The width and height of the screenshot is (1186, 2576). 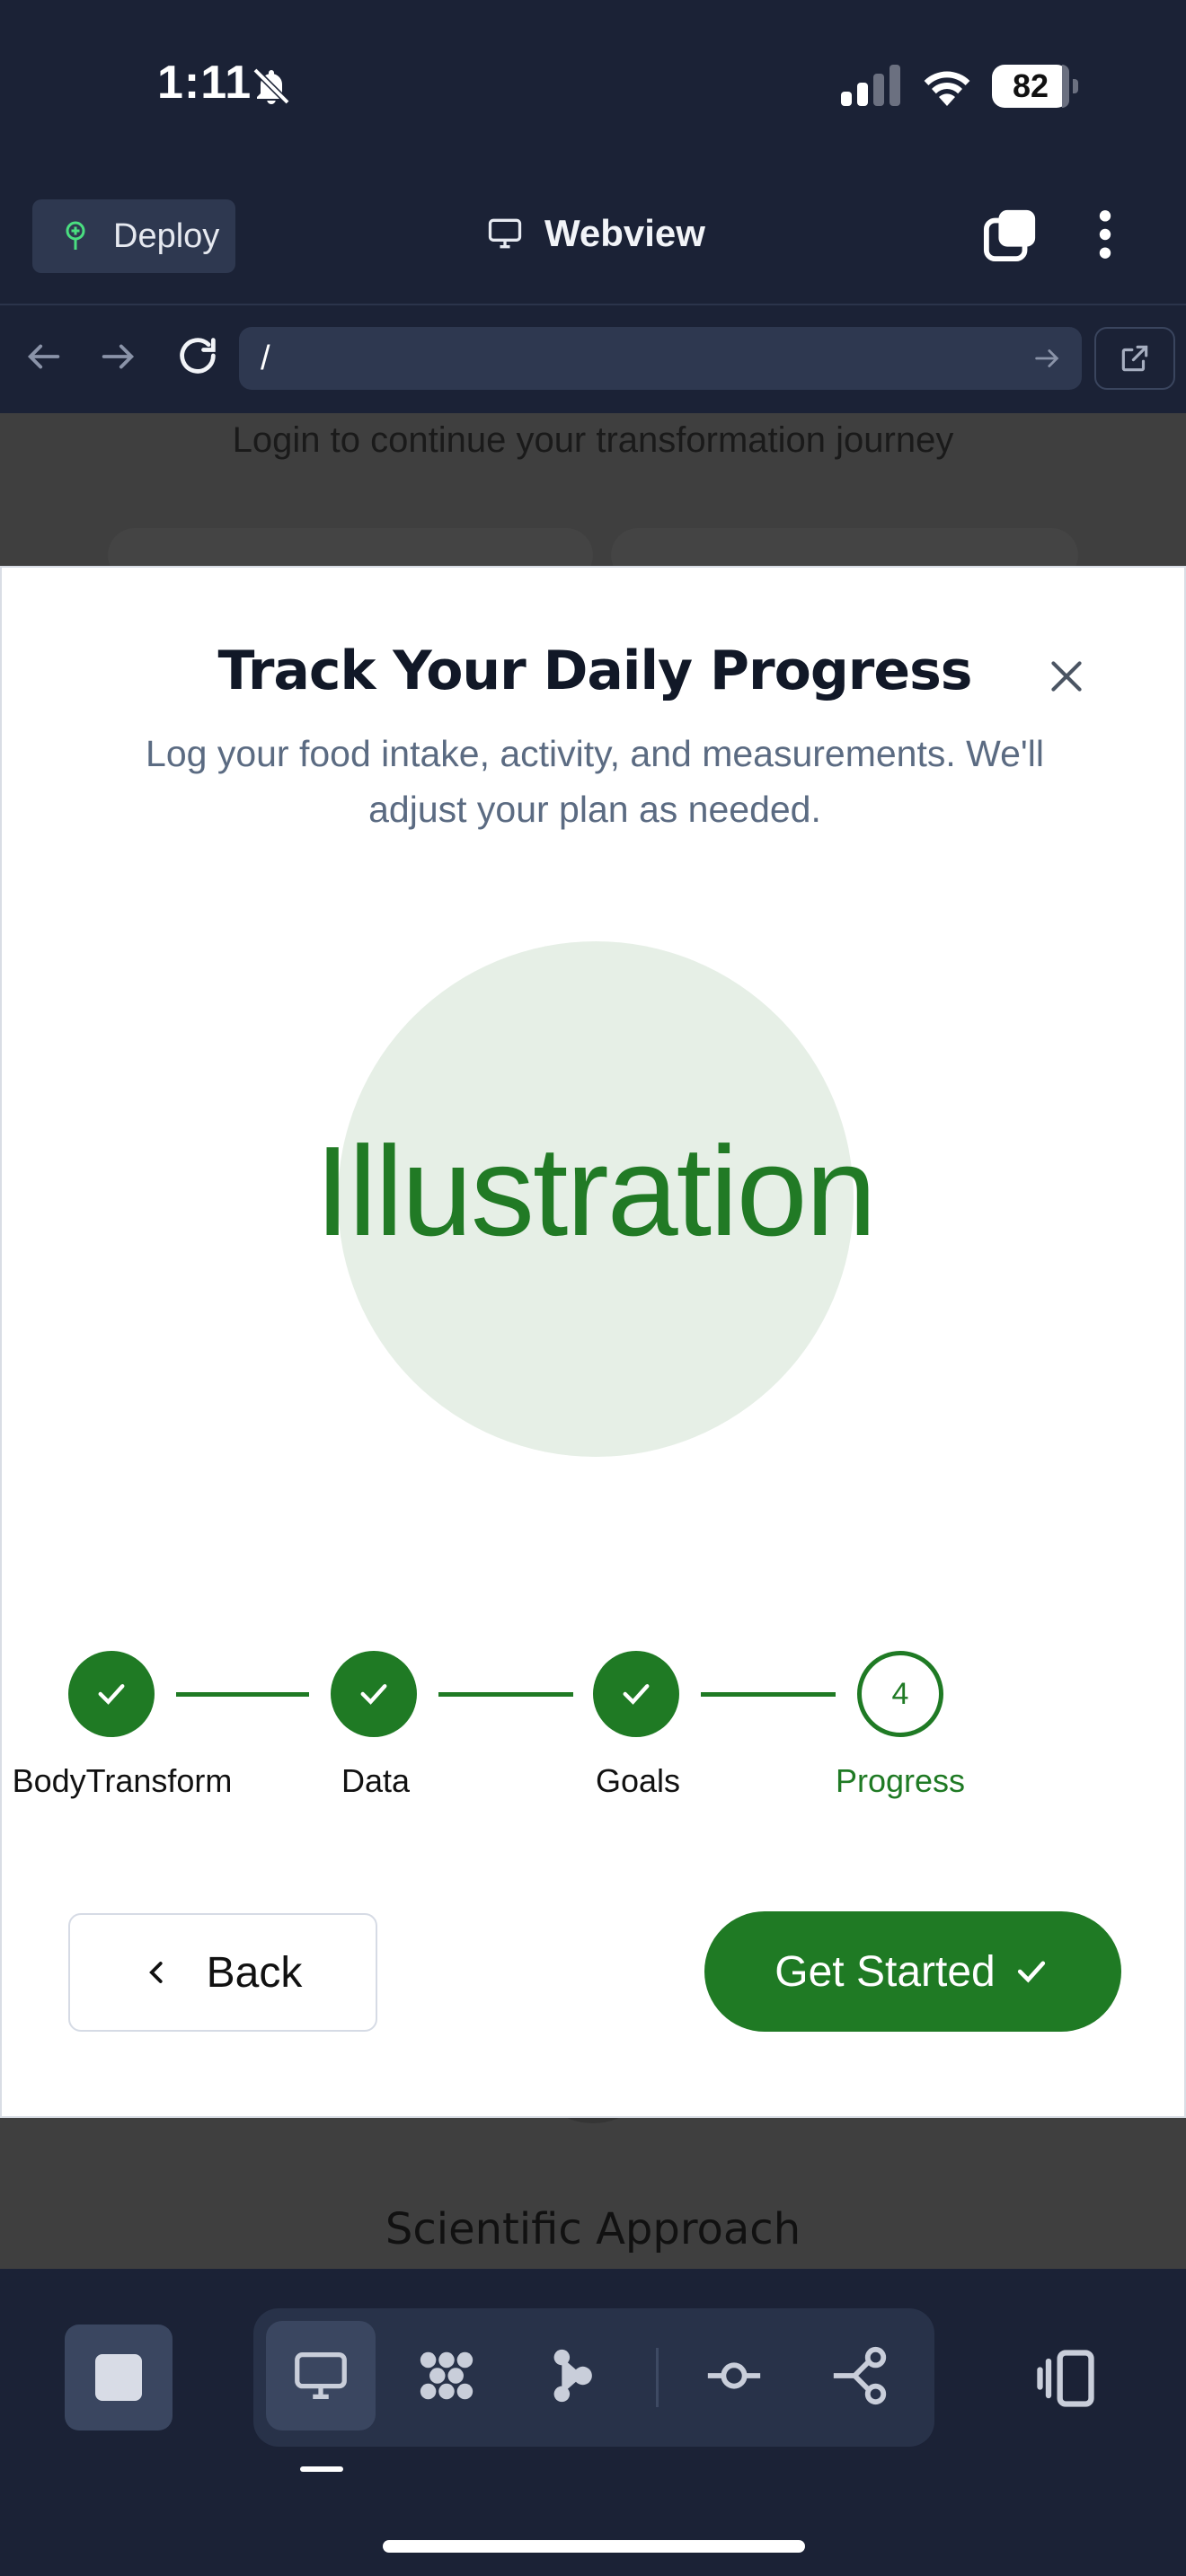 I want to click on app-header: Deploy Webview, so click(x=593, y=242).